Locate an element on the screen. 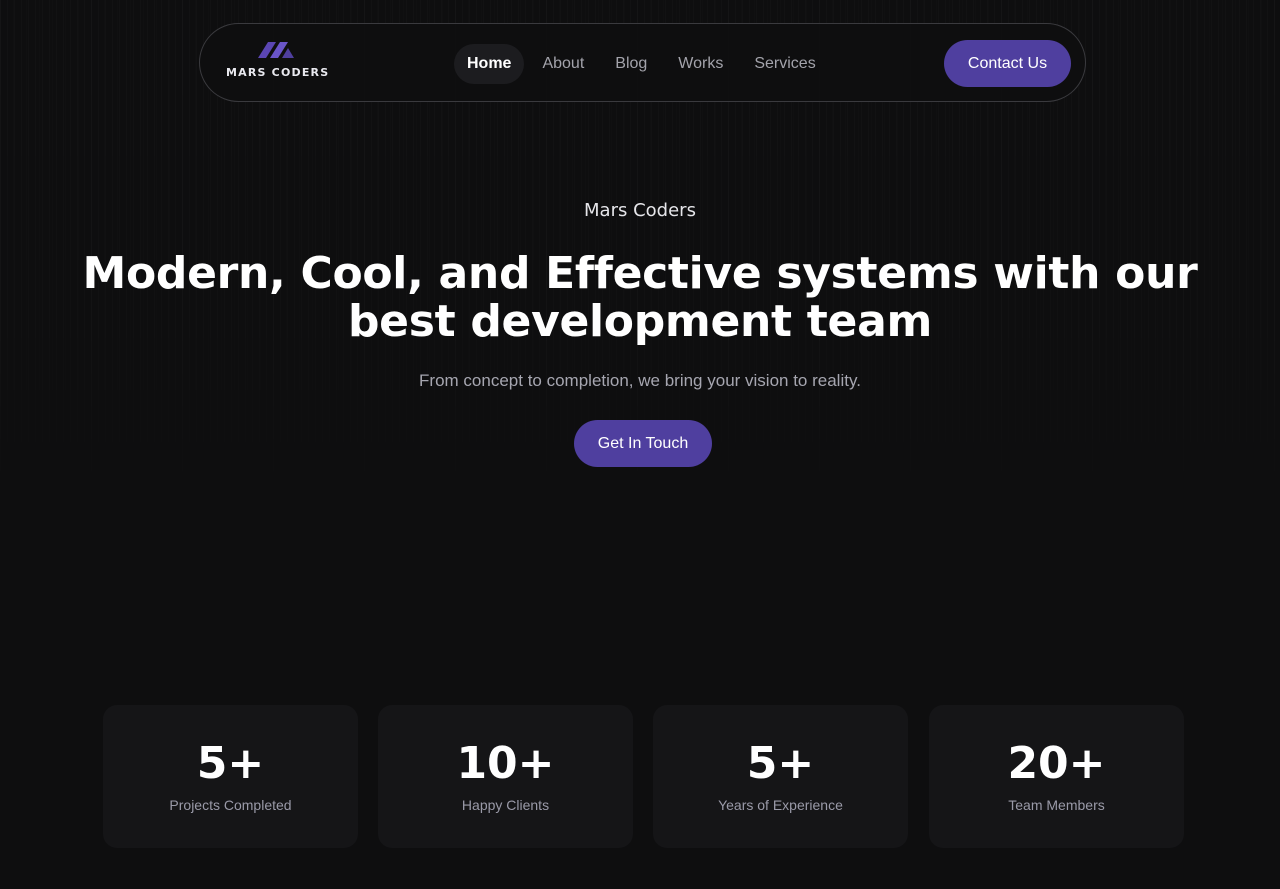 The width and height of the screenshot is (1280, 889). contact-us-button: Contact Us is located at coordinates (1007, 63).